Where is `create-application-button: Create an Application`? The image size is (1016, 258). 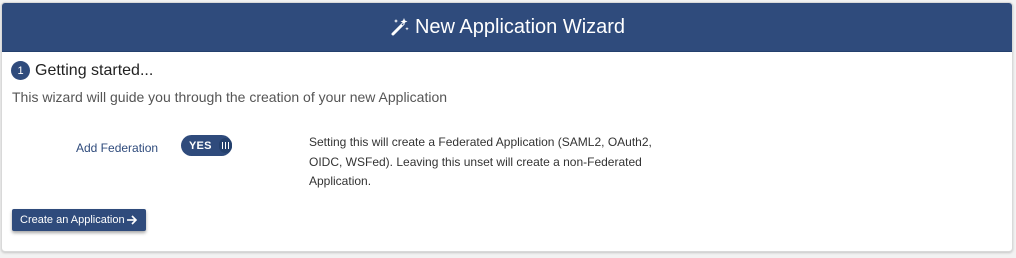
create-application-button: Create an Application is located at coordinates (79, 220).